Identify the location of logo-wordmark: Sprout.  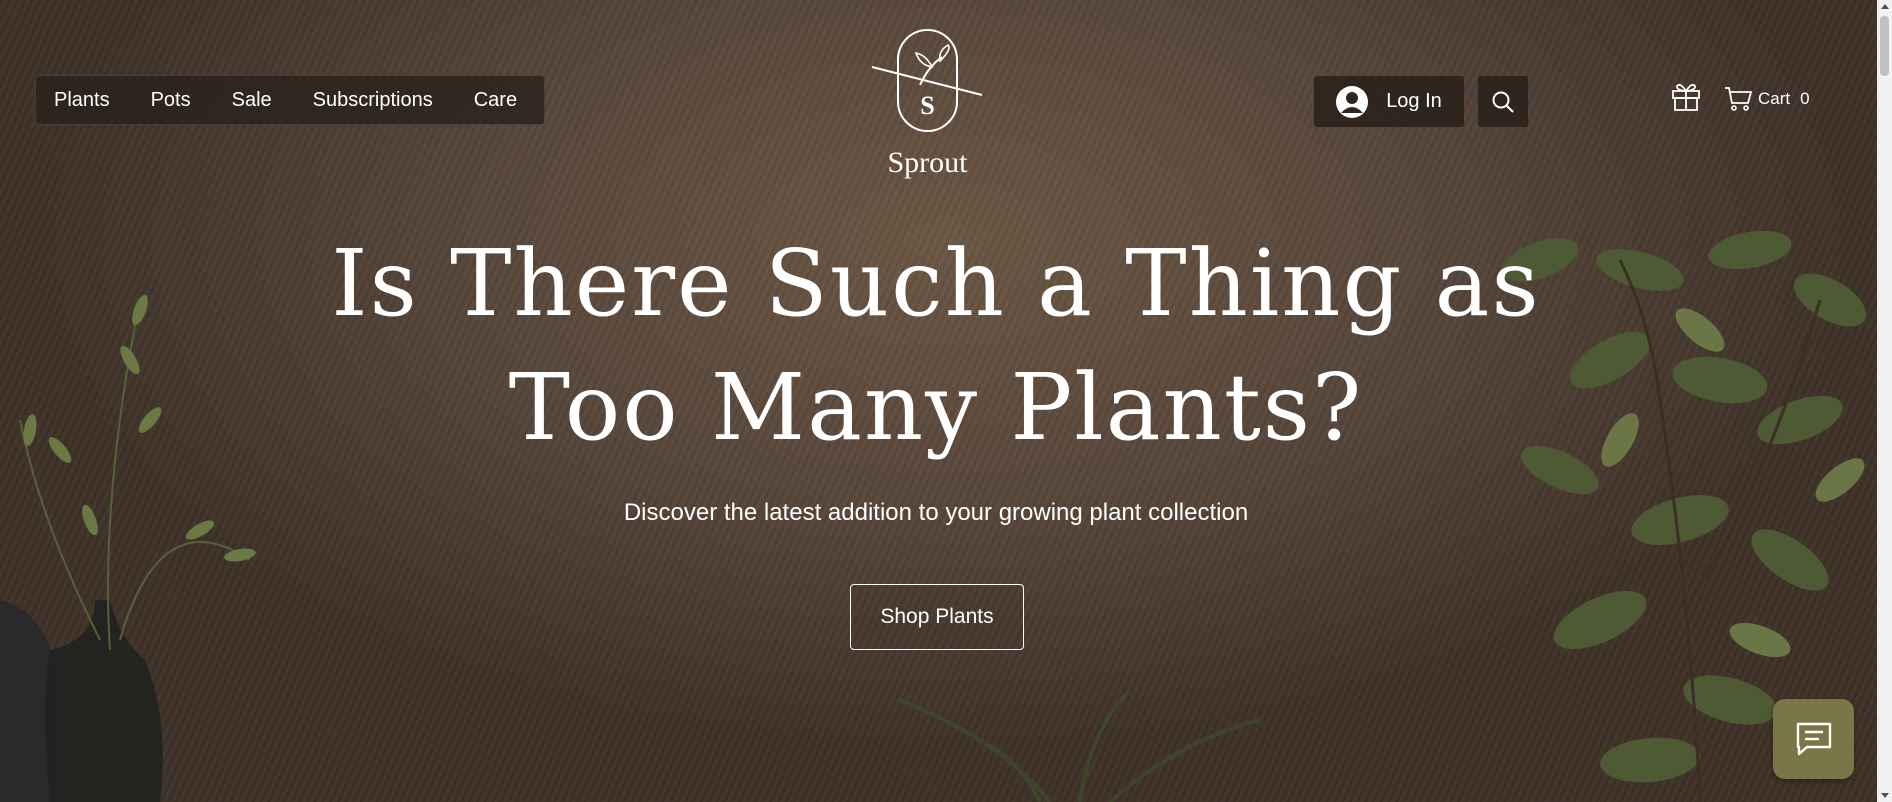
(927, 162).